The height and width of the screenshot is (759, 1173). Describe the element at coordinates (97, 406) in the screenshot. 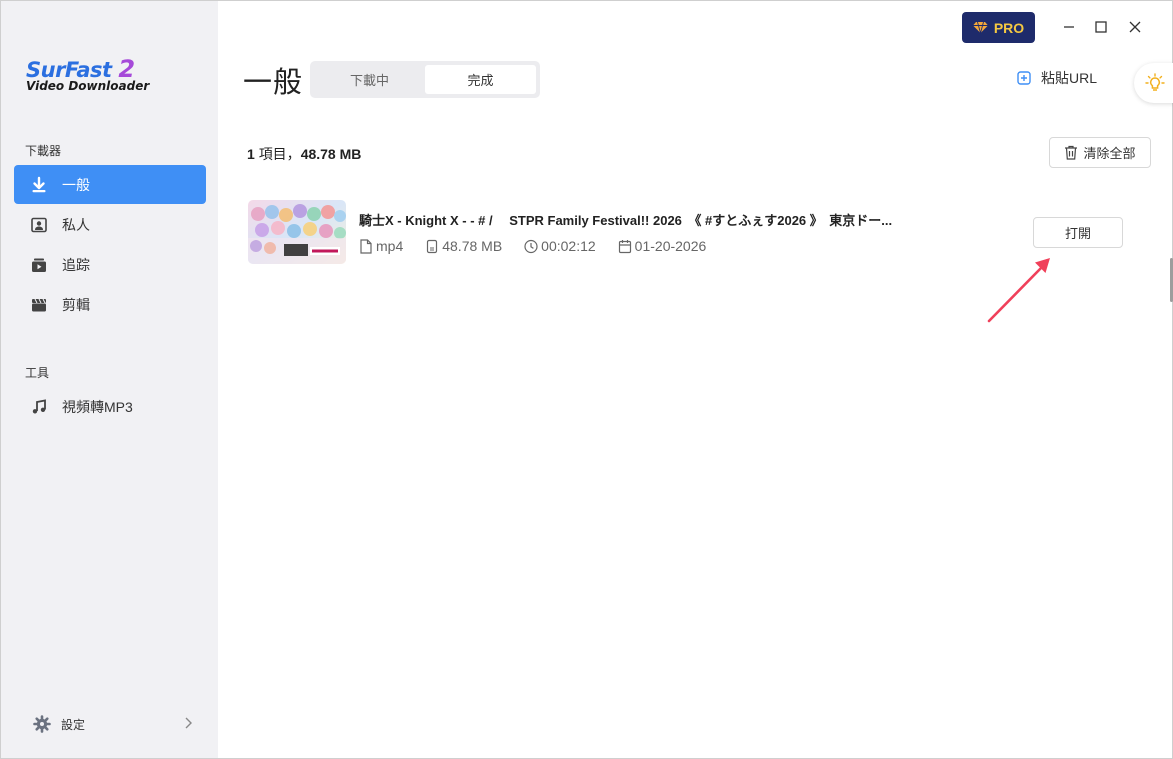

I see `sidebar-item-label: 視頻轉MP3` at that location.